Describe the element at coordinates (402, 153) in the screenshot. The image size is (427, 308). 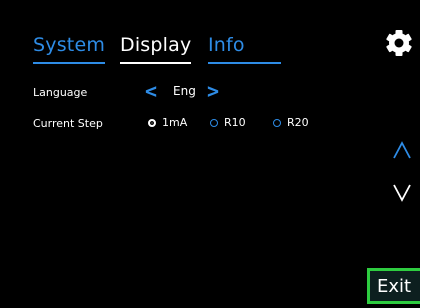
I see `chevron-up-icon` at that location.